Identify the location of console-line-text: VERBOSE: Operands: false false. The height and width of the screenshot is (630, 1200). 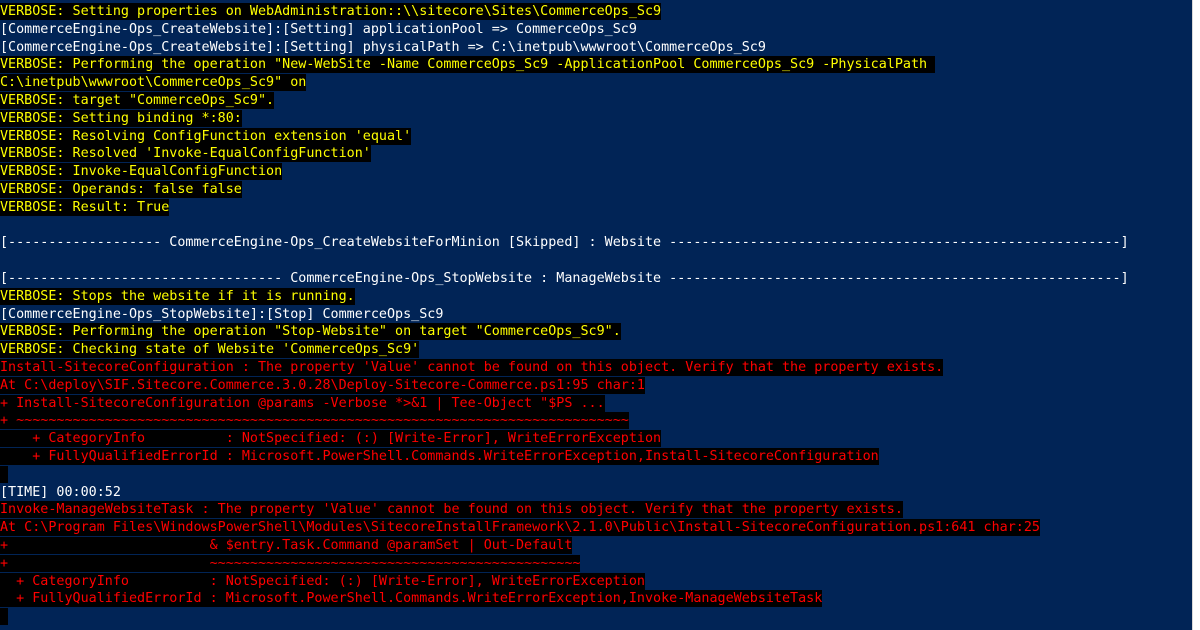
(121, 189).